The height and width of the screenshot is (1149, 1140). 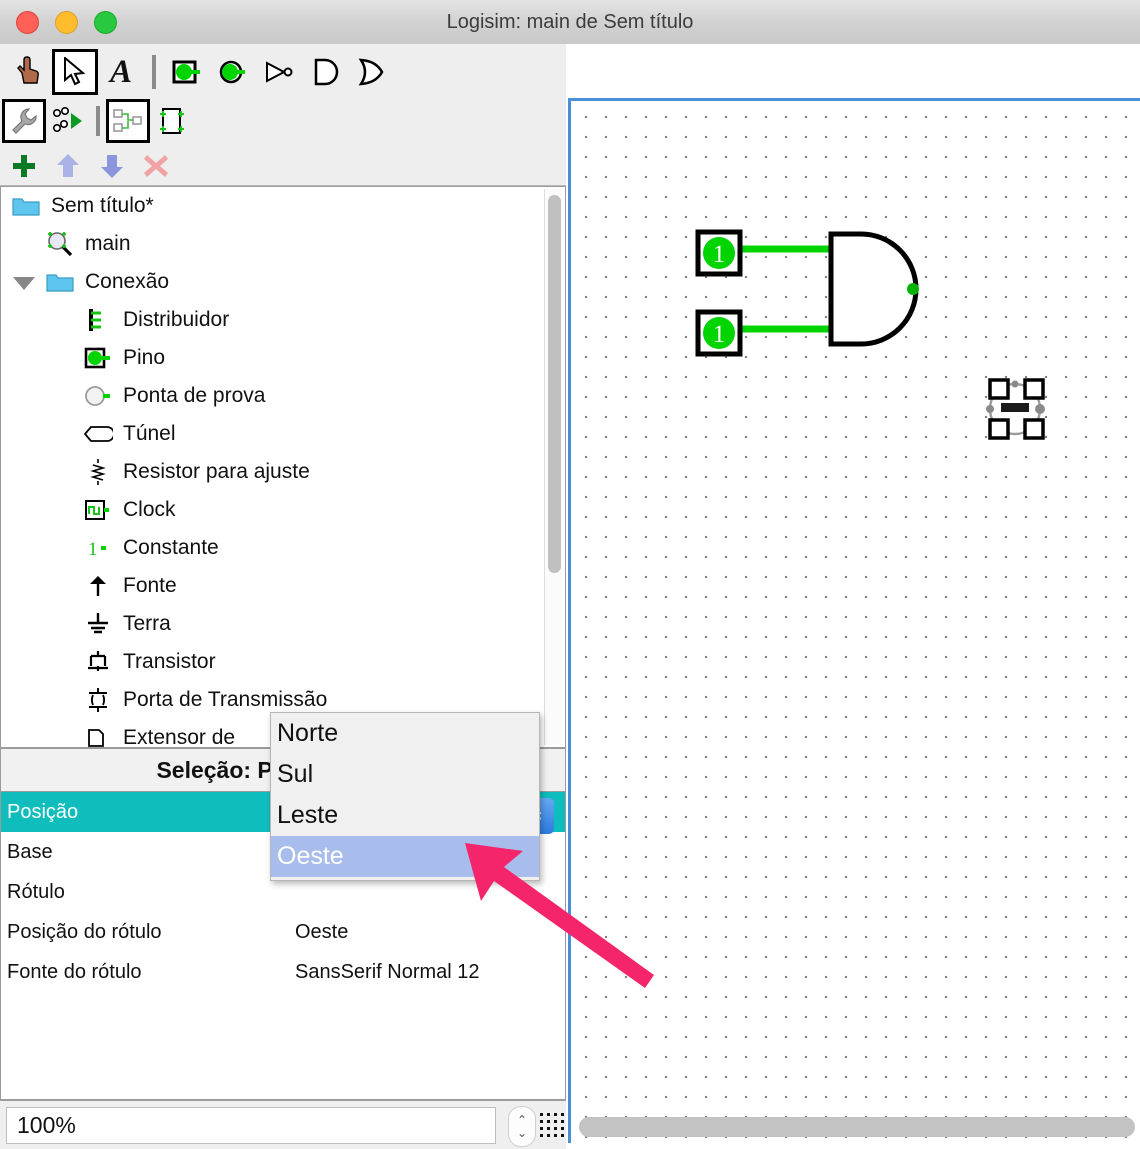 I want to click on grid-dots-icon, so click(x=552, y=1125).